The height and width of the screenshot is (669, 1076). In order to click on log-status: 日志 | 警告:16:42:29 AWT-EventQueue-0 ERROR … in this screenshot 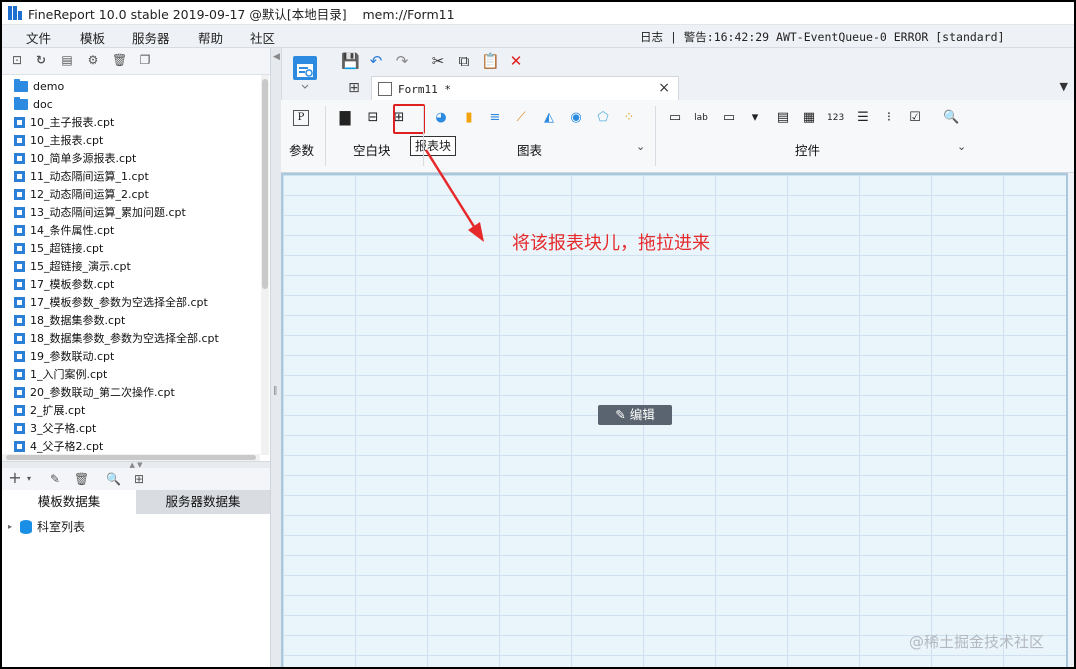, I will do `click(822, 37)`.